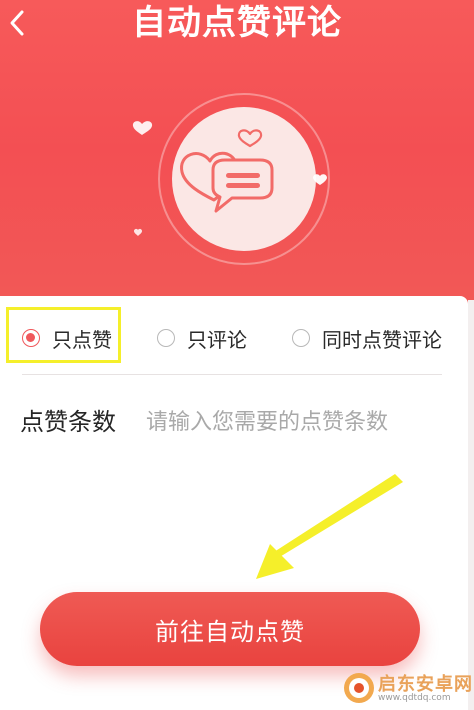 Image resolution: width=474 pixels, height=710 pixels. I want to click on like-count-input, so click(296, 422).